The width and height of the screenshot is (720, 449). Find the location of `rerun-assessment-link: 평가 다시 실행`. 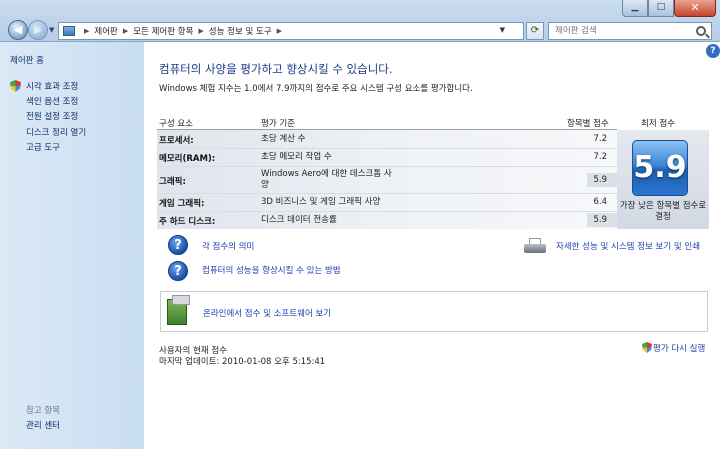

rerun-assessment-link: 평가 다시 실행 is located at coordinates (679, 348).